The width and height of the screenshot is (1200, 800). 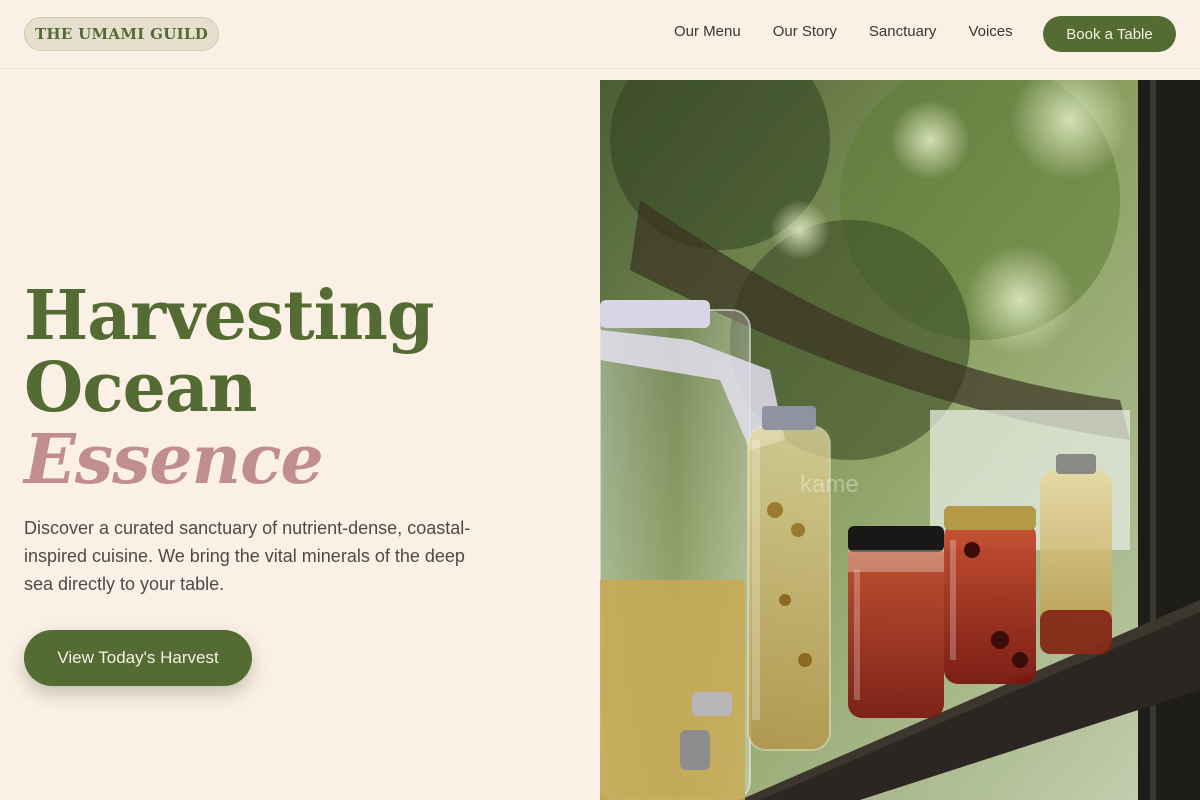 I want to click on photo-watermark: kame, so click(x=829, y=484).